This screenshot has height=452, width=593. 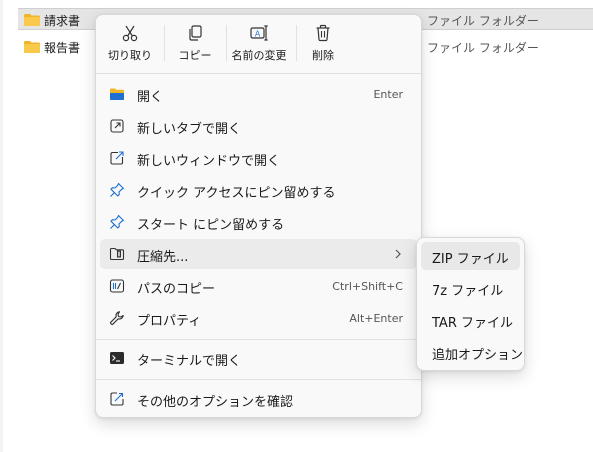 What do you see at coordinates (130, 44) in the screenshot?
I see `cut-button: 切り取り` at bounding box center [130, 44].